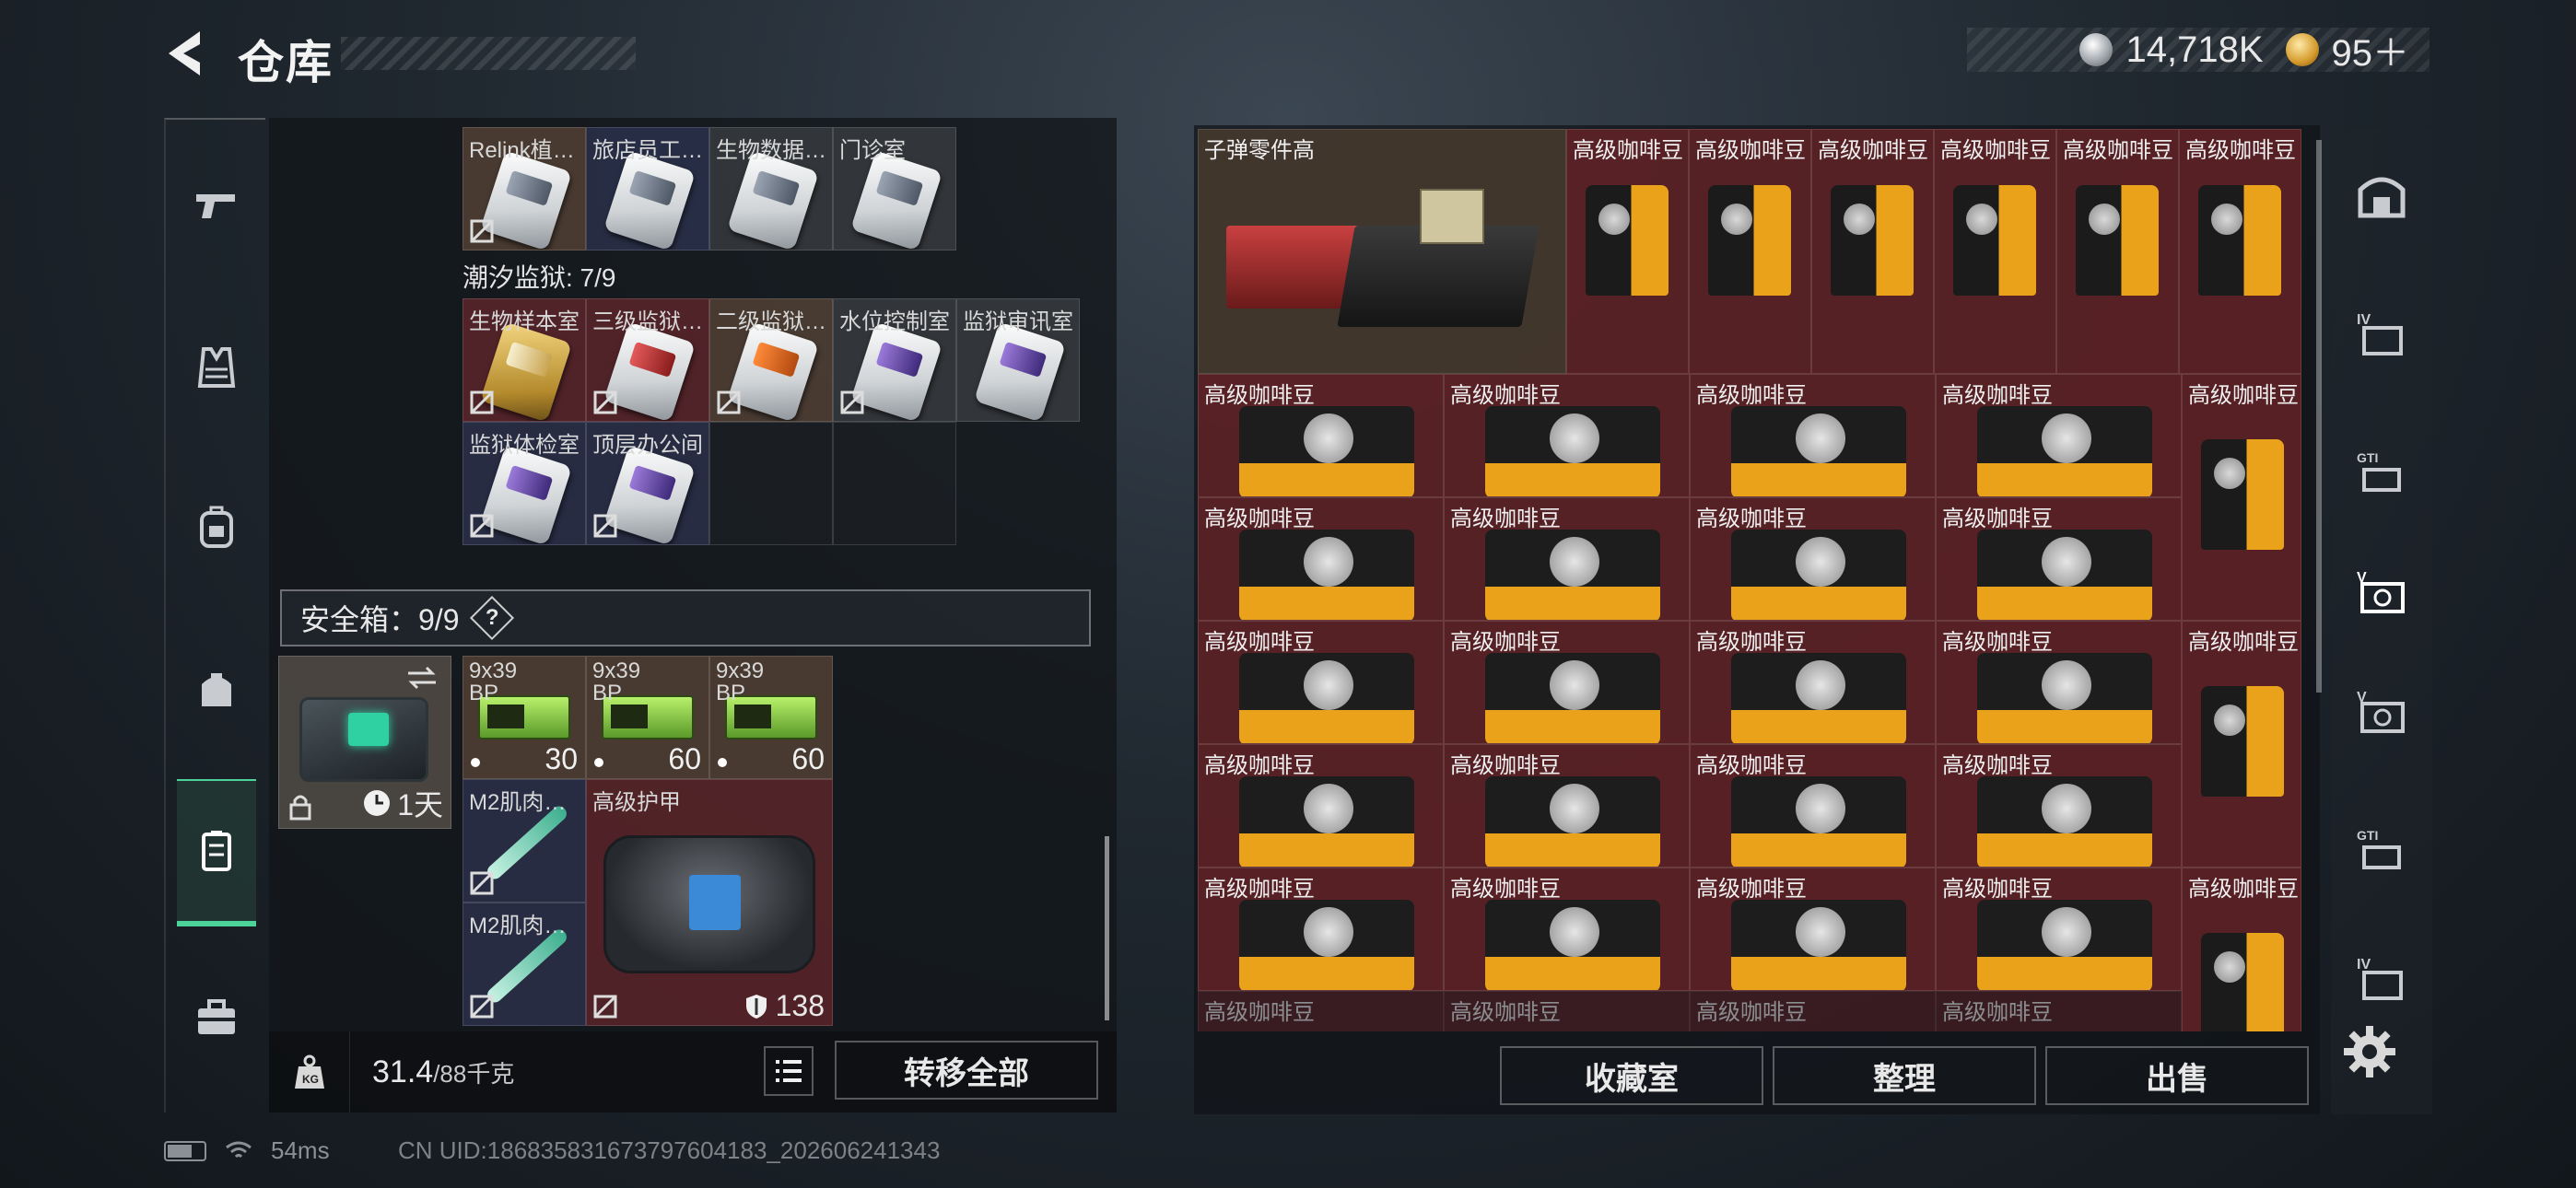 Image resolution: width=2576 pixels, height=1188 pixels. I want to click on rail-backpack, so click(216, 527).